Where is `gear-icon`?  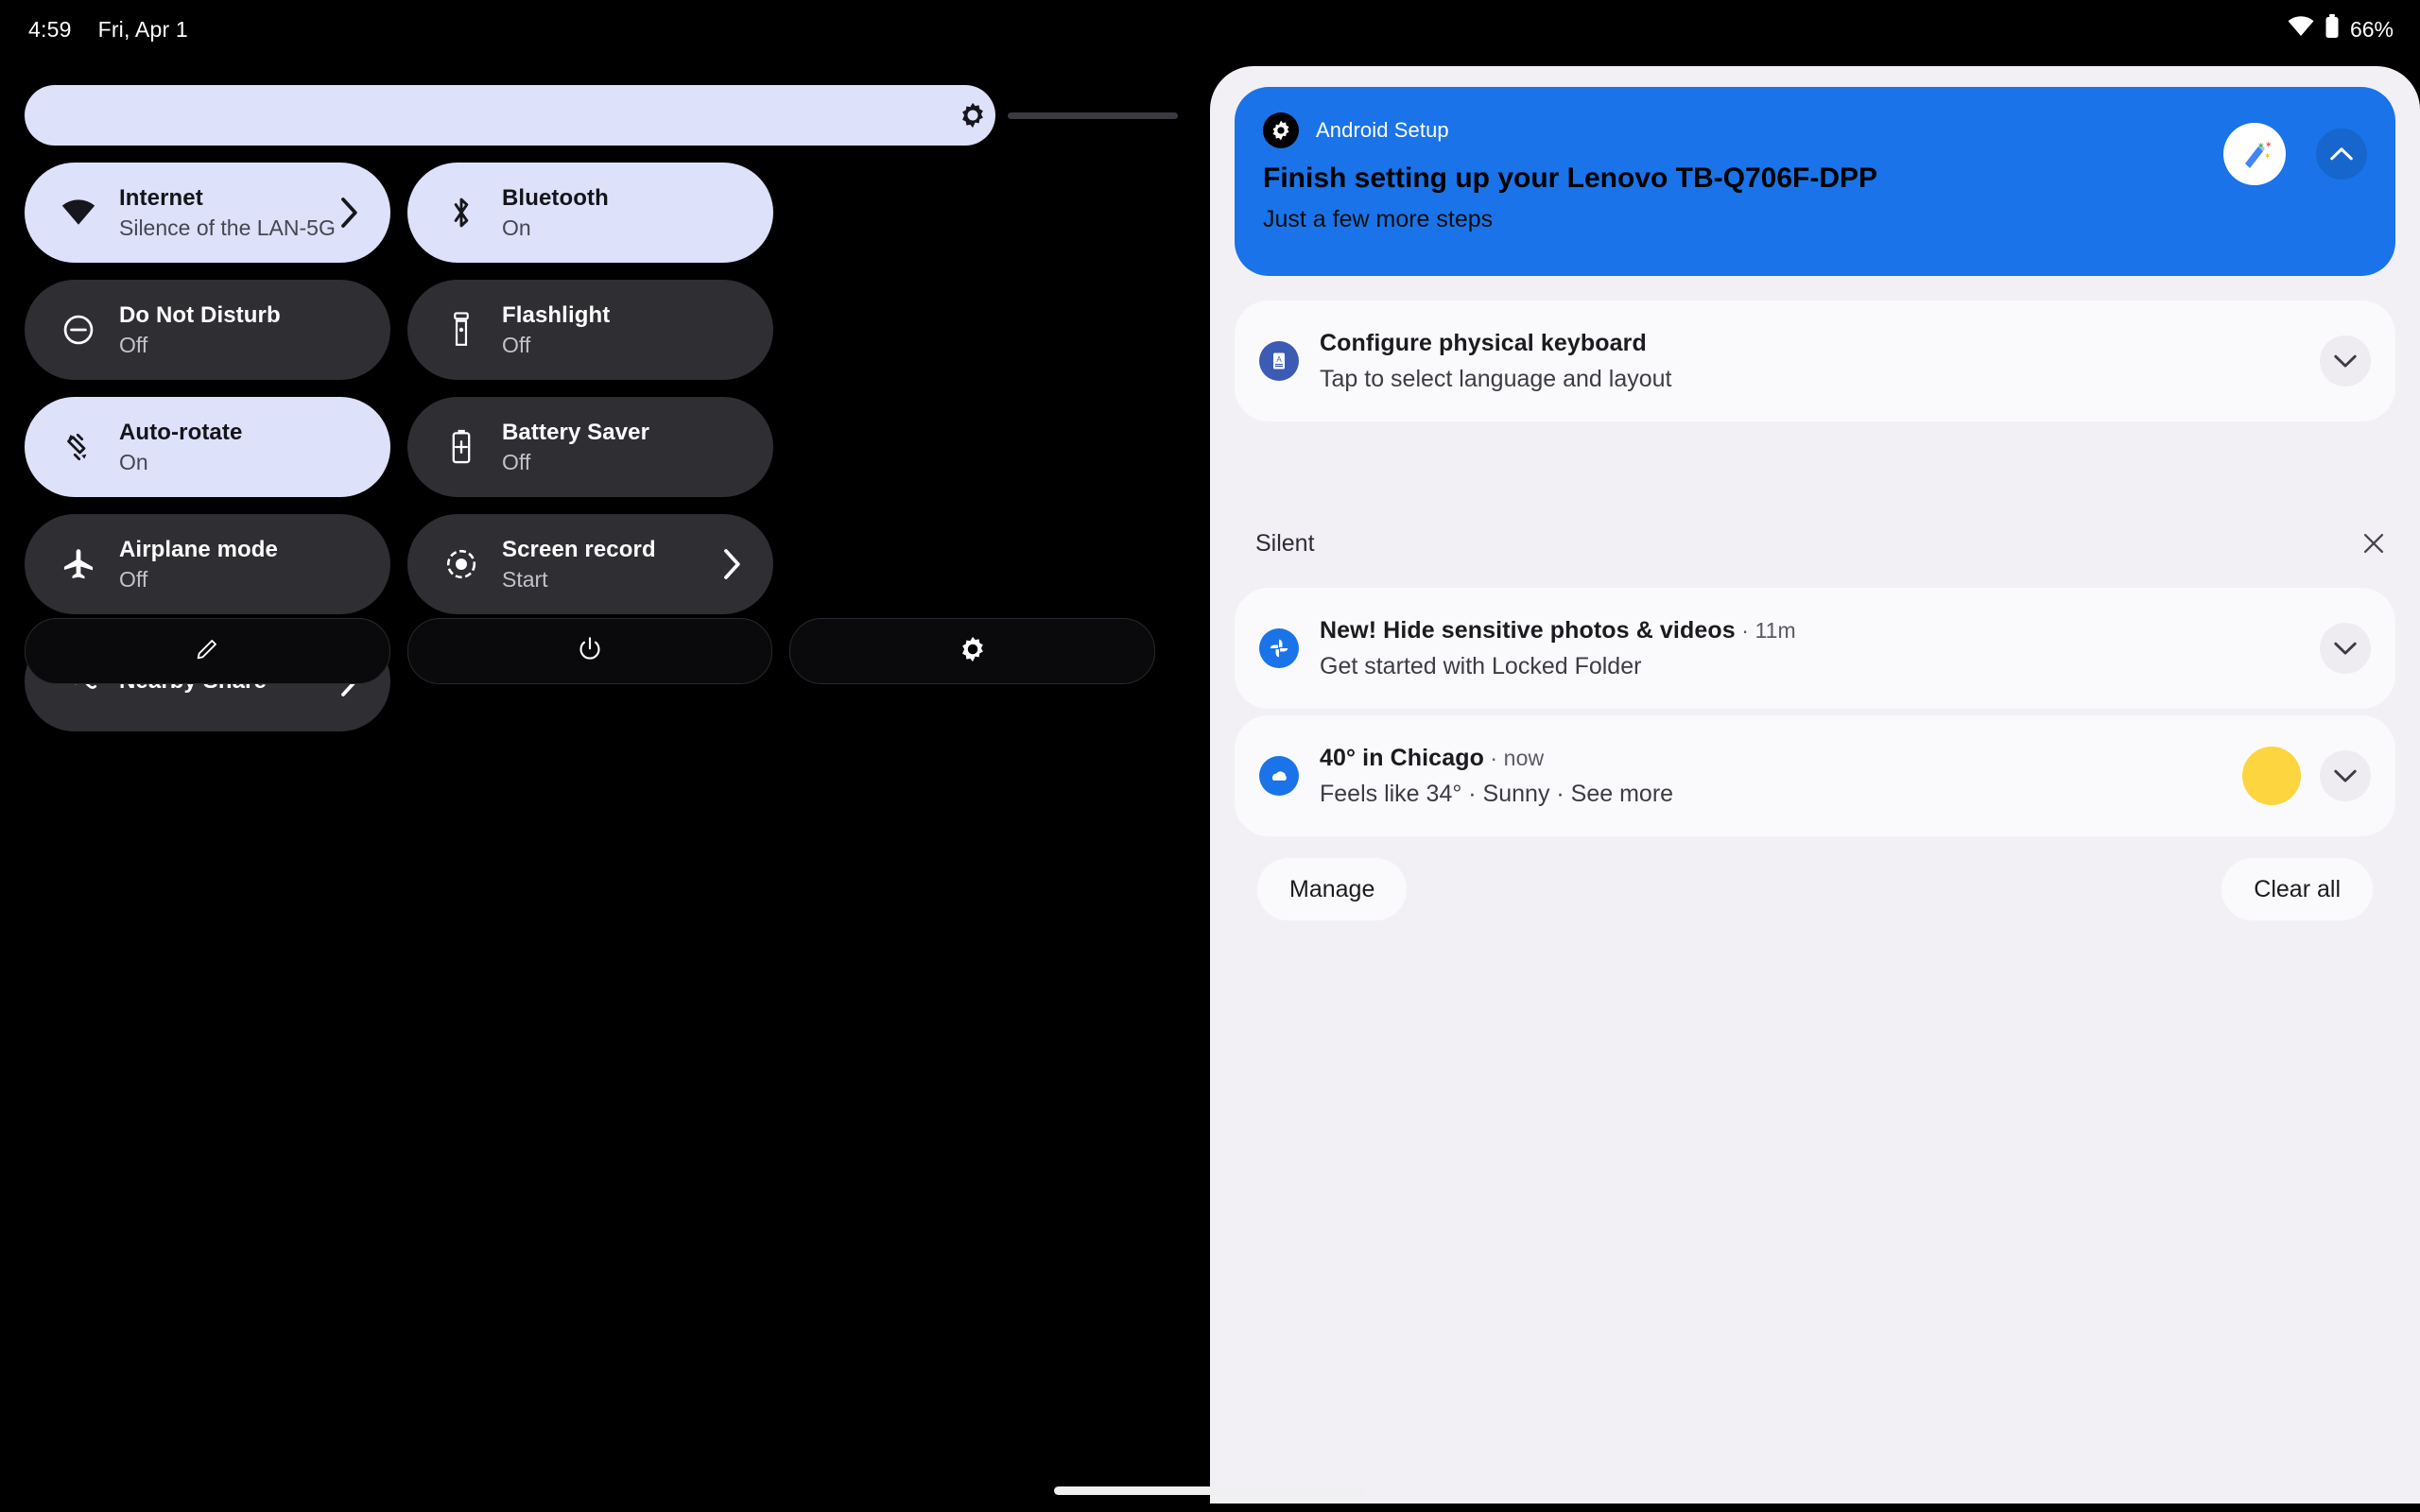
gear-icon is located at coordinates (973, 651).